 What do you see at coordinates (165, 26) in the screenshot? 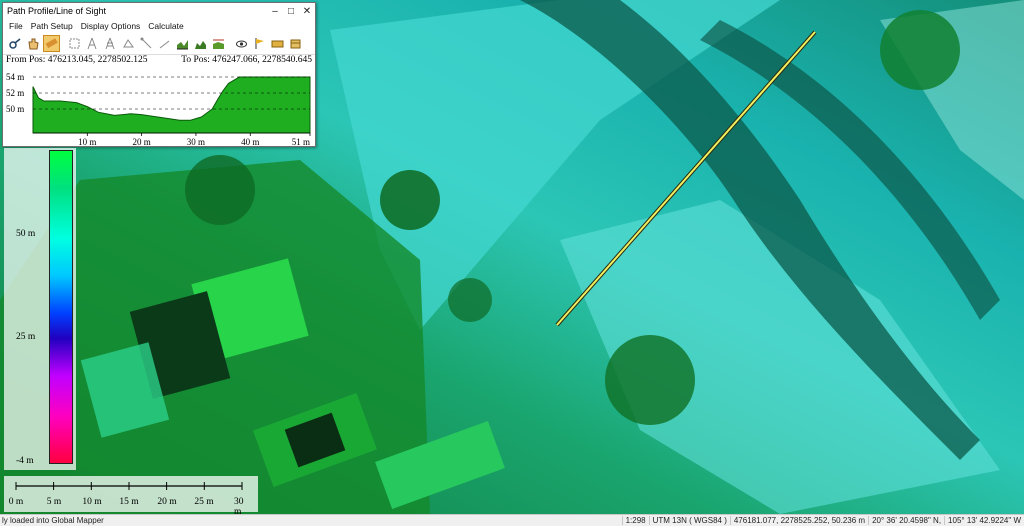
I see `menu-calculate: Calculate` at bounding box center [165, 26].